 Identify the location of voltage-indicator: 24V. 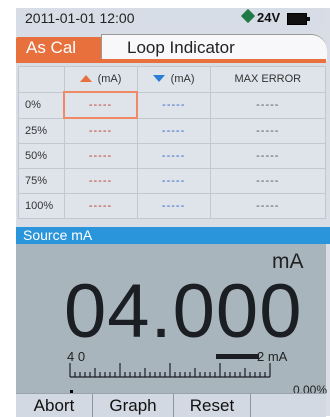
(260, 16).